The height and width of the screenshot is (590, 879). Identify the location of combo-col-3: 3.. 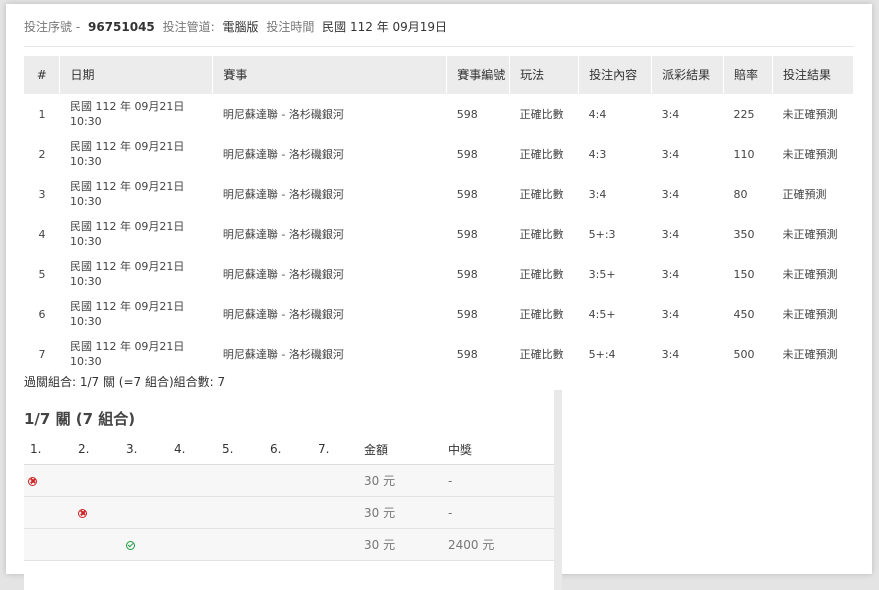
(144, 449).